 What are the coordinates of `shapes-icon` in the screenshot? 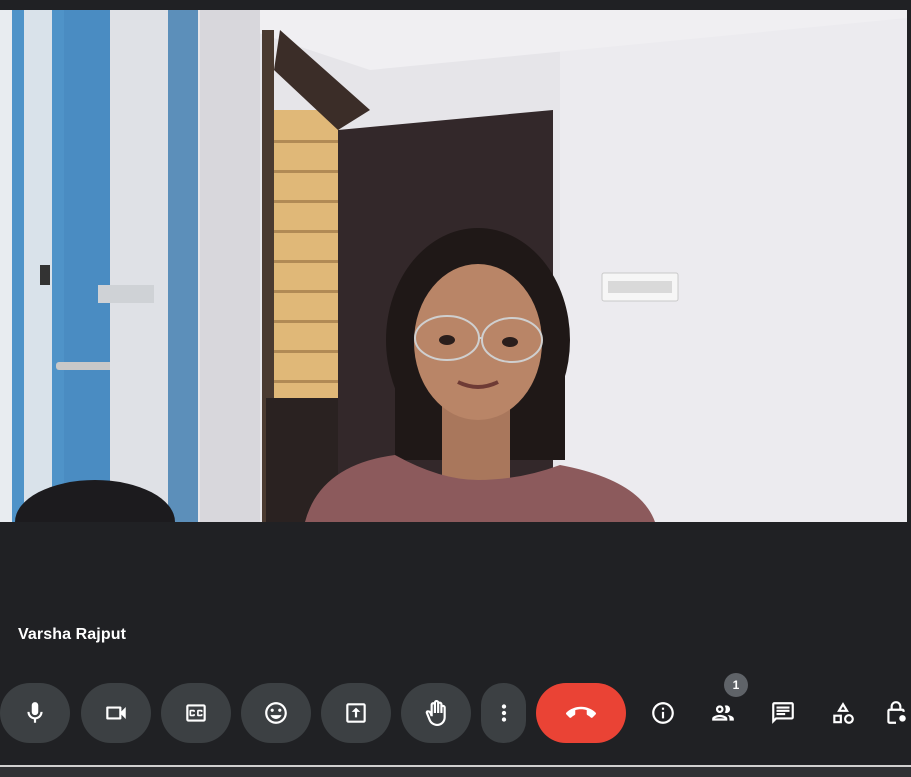 It's located at (843, 713).